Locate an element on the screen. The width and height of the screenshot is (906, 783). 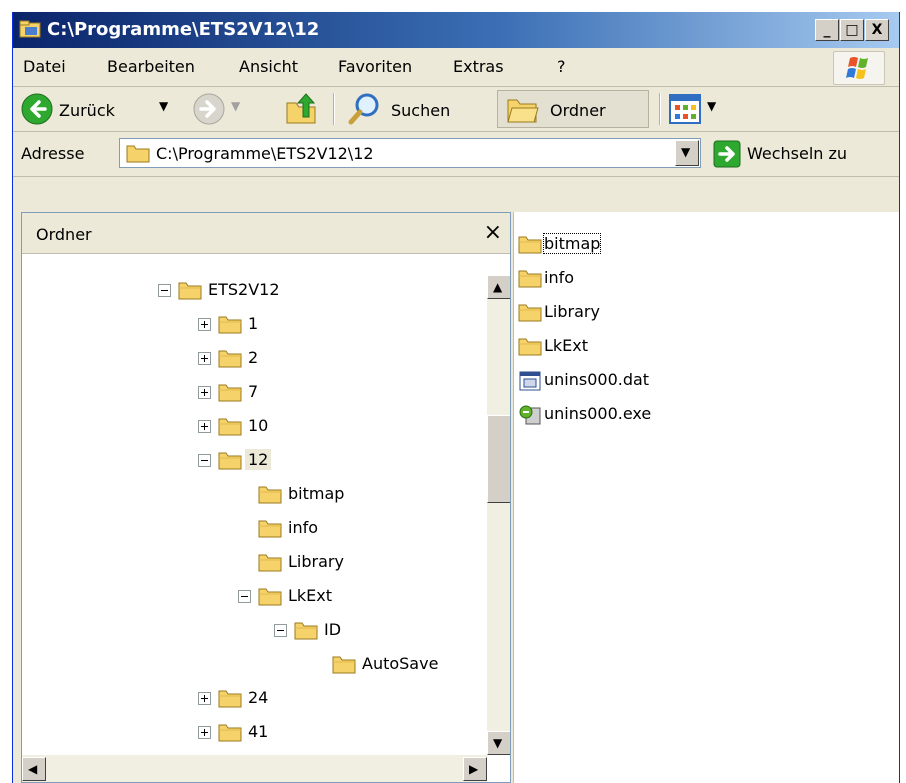
tree-item: 41 is located at coordinates (252, 732).